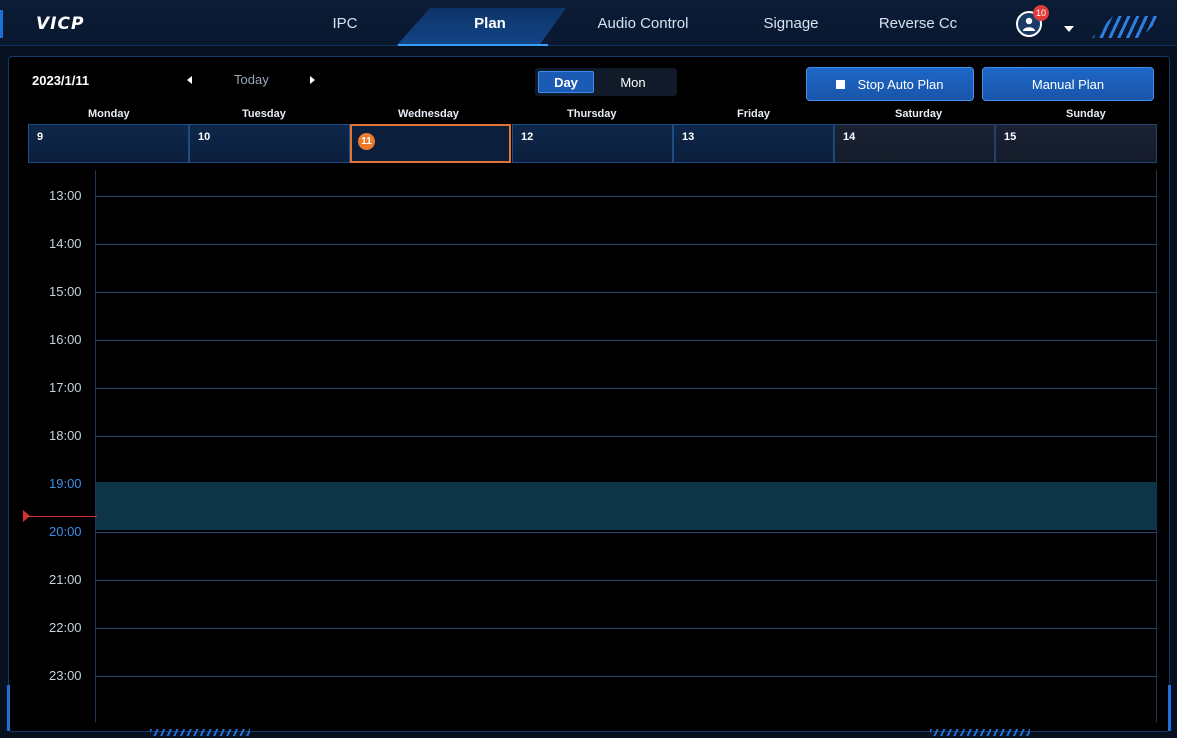 Image resolution: width=1177 pixels, height=738 pixels. What do you see at coordinates (592, 552) in the screenshot?
I see `hour-slot-20: 20:00` at bounding box center [592, 552].